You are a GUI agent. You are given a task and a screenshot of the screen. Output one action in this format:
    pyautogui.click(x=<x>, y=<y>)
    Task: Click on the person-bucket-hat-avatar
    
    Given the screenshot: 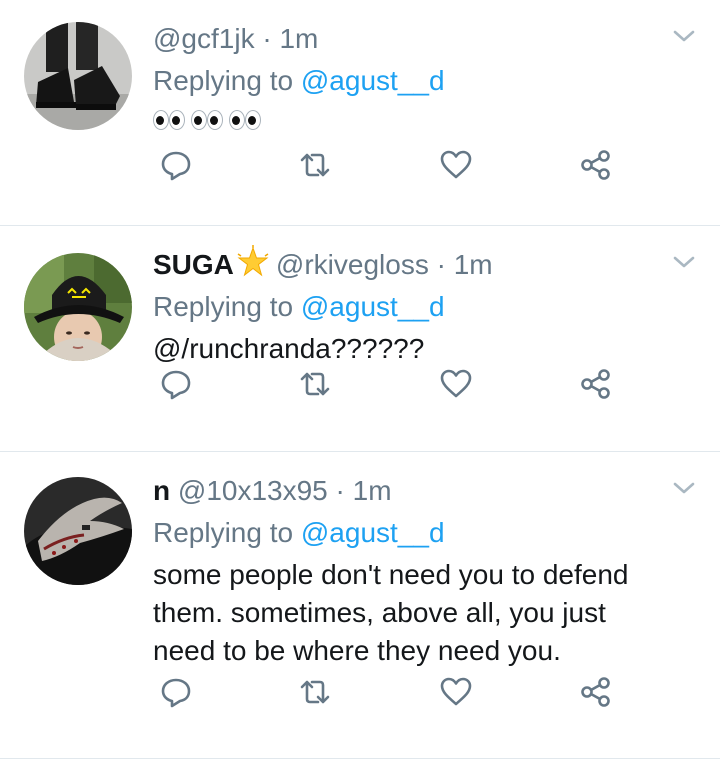 What is the action you would take?
    pyautogui.click(x=78, y=307)
    